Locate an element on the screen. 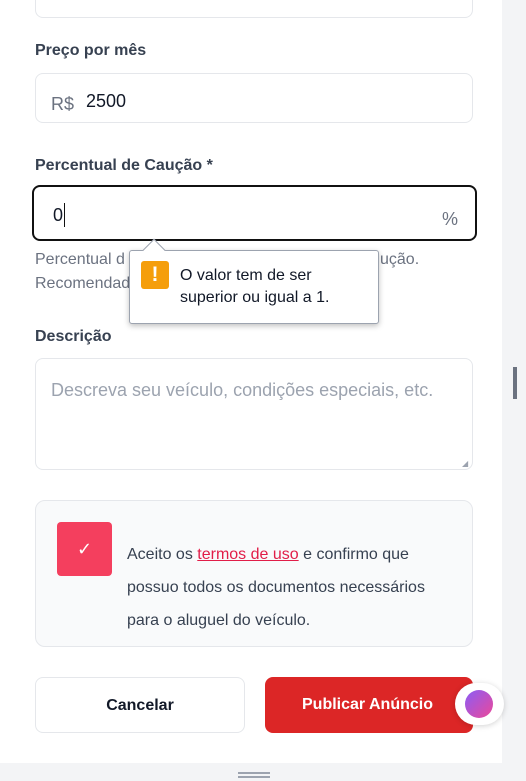  cancel-button: Cancelar is located at coordinates (140, 705).